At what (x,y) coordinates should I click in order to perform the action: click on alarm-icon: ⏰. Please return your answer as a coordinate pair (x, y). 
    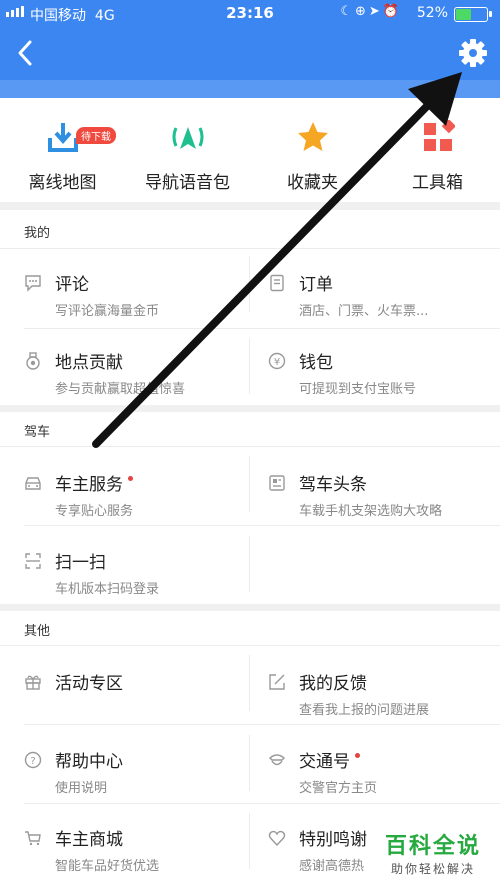
    Looking at the image, I should click on (392, 11).